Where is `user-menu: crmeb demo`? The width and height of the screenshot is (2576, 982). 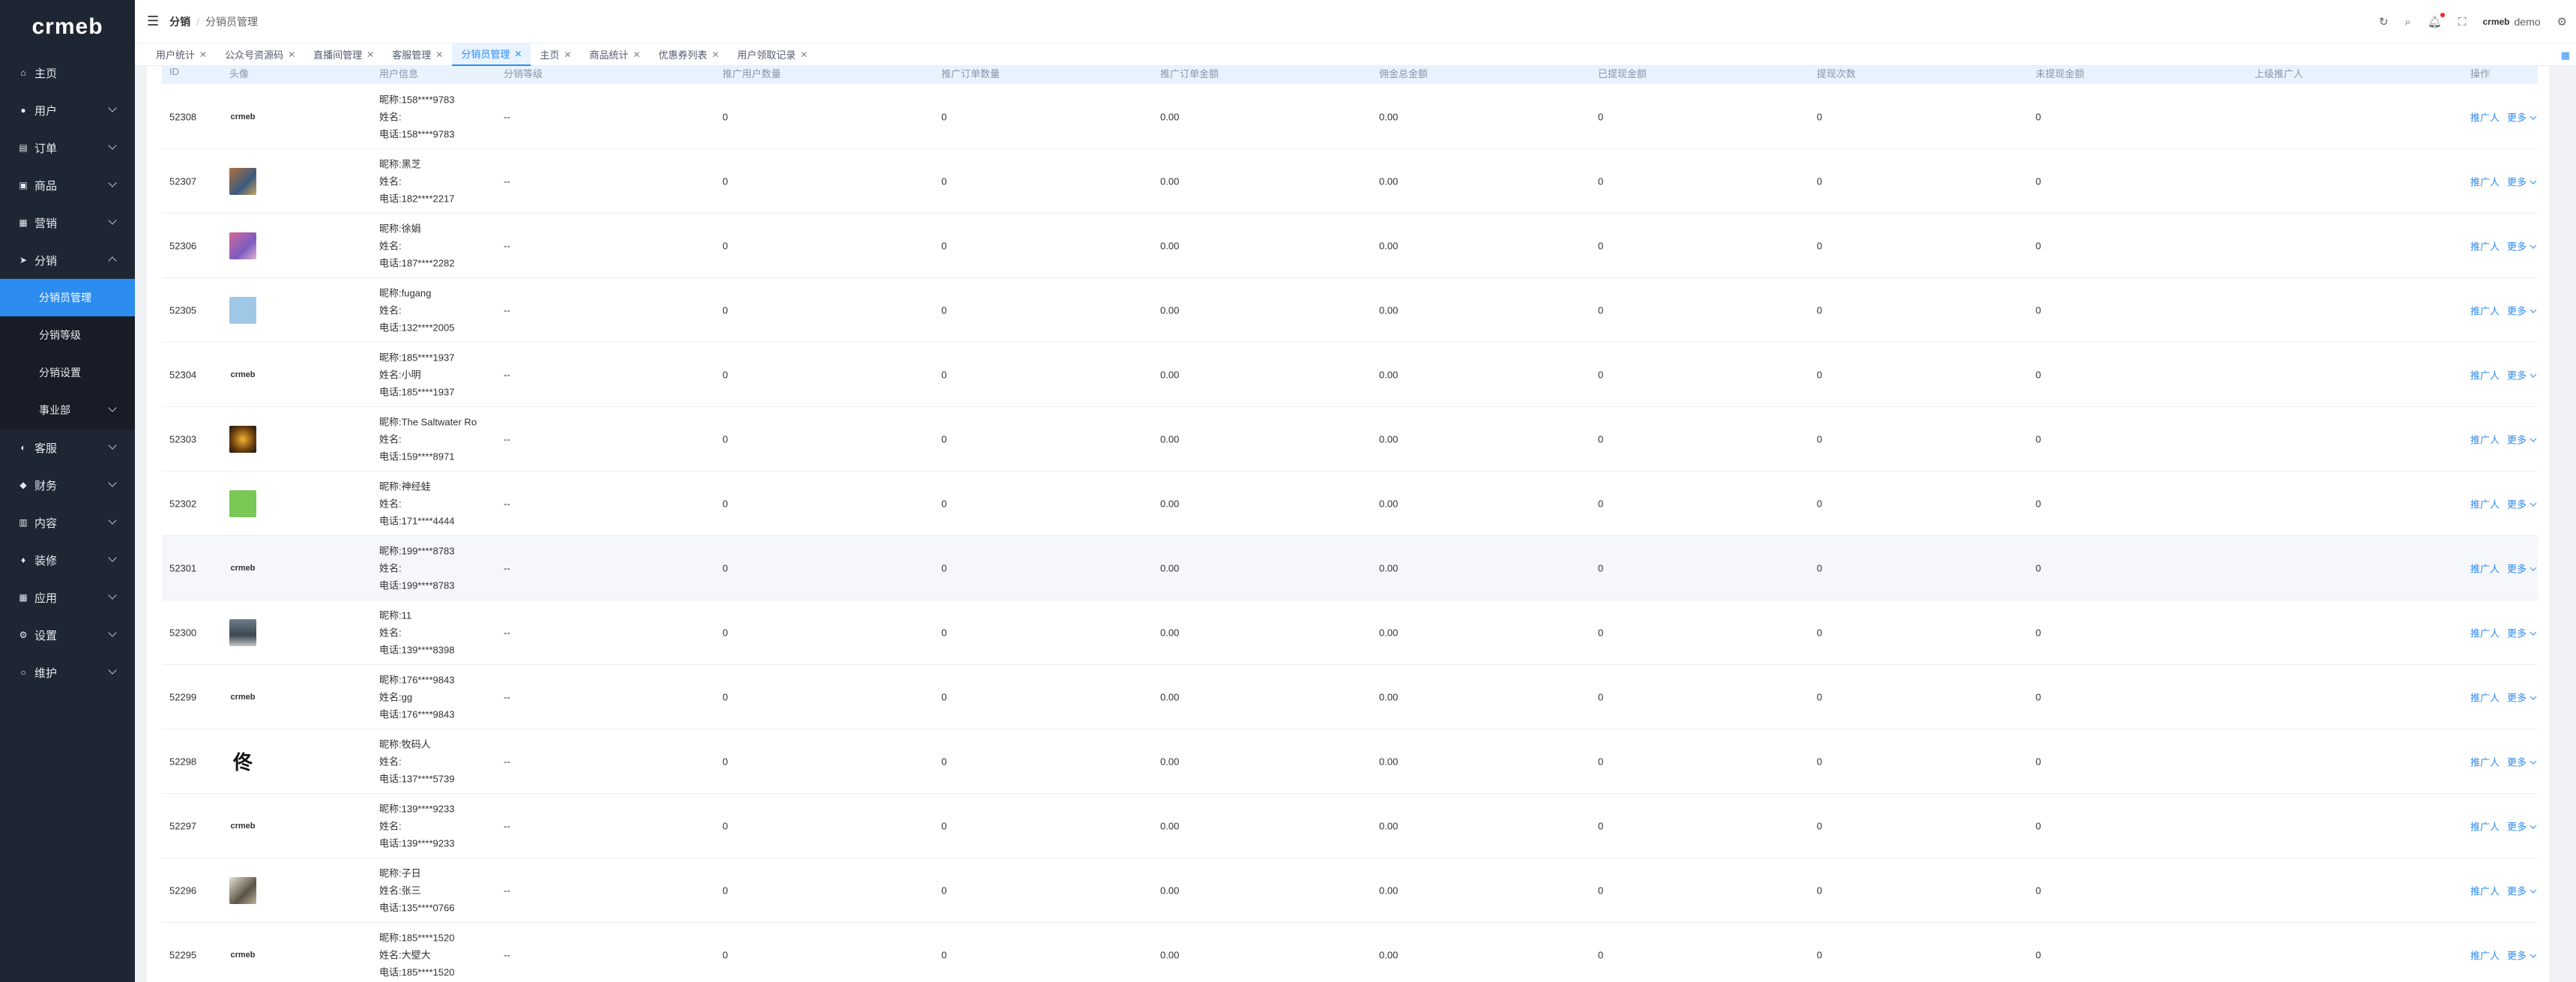 user-menu: crmeb demo is located at coordinates (2511, 22).